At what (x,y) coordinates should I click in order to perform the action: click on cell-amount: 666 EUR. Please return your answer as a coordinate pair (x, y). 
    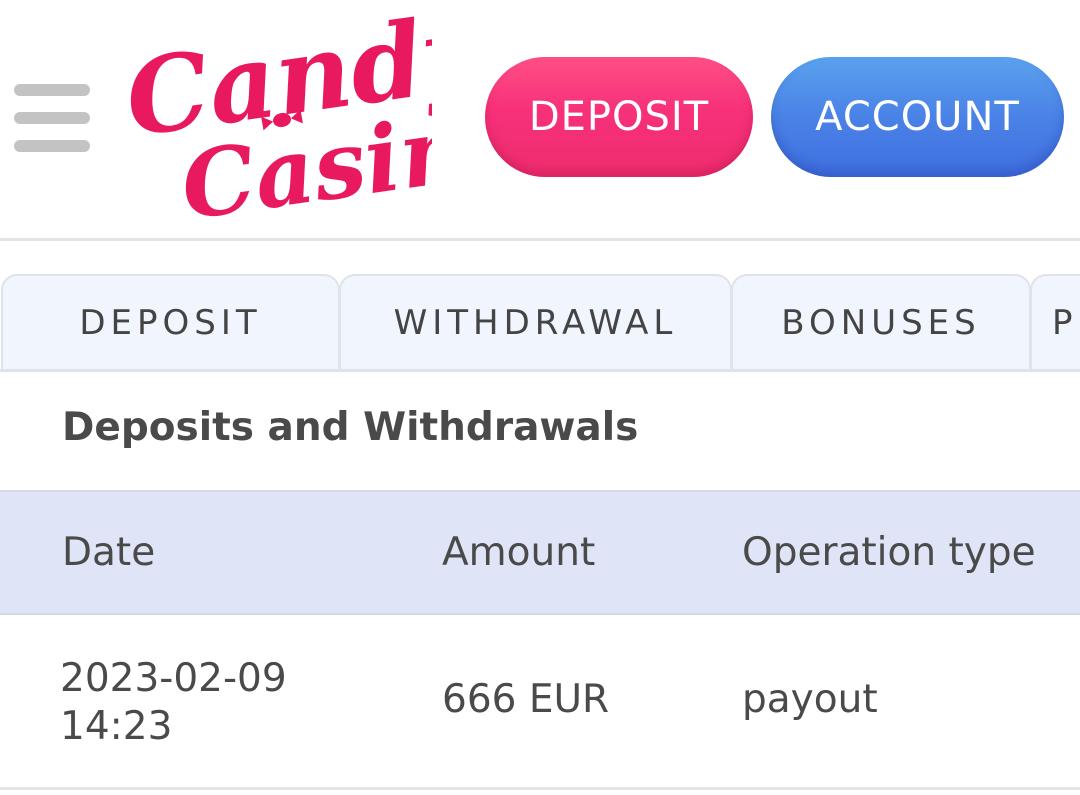
    Looking at the image, I should click on (526, 699).